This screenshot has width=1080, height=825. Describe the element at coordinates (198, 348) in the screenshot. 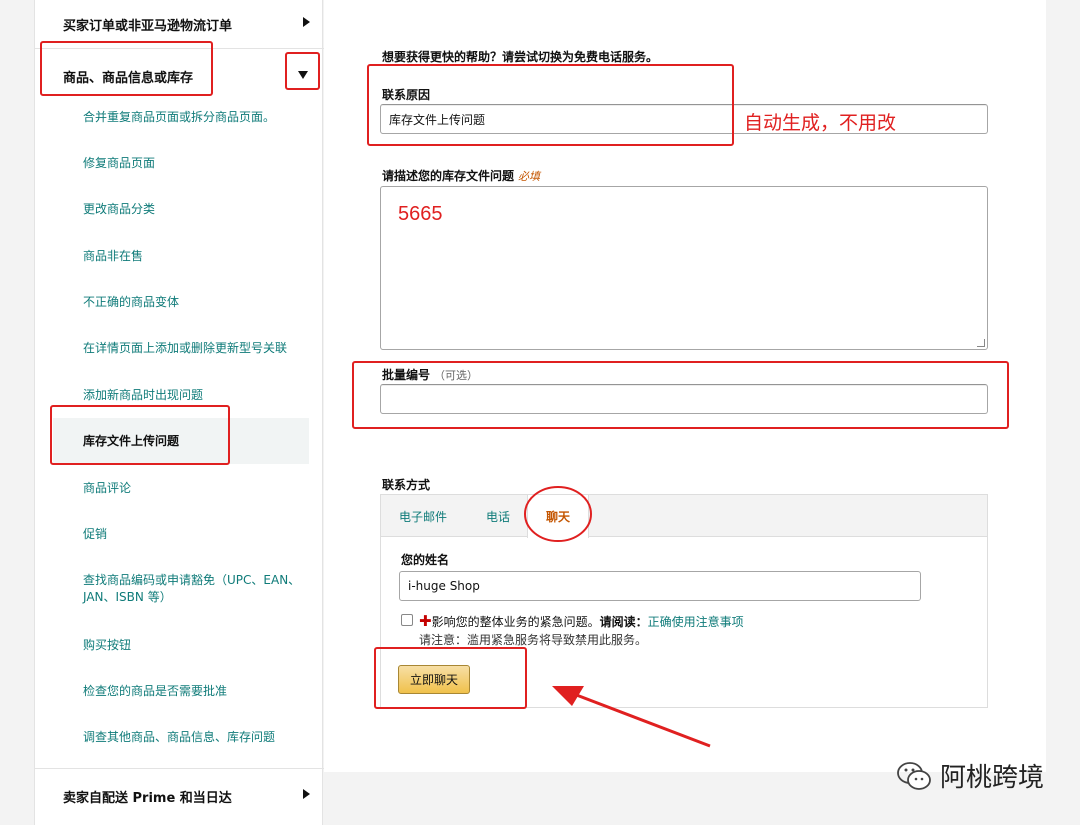

I see `sidebar-item-model-link: 在详情页面上添加或删除更新型号关联` at that location.